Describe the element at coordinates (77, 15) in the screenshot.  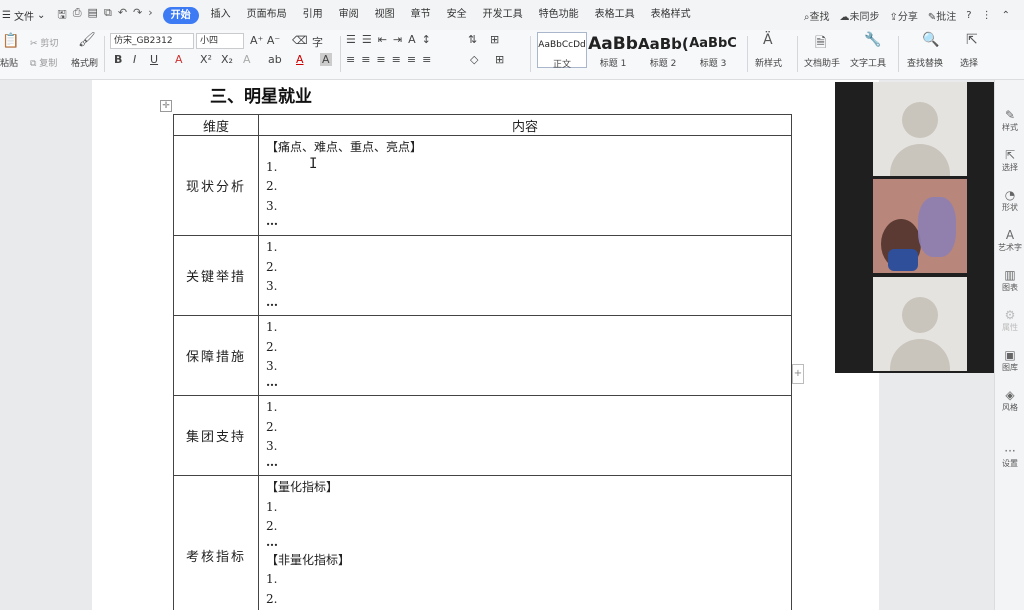
I see `print-preview-icon: ⎙` at that location.